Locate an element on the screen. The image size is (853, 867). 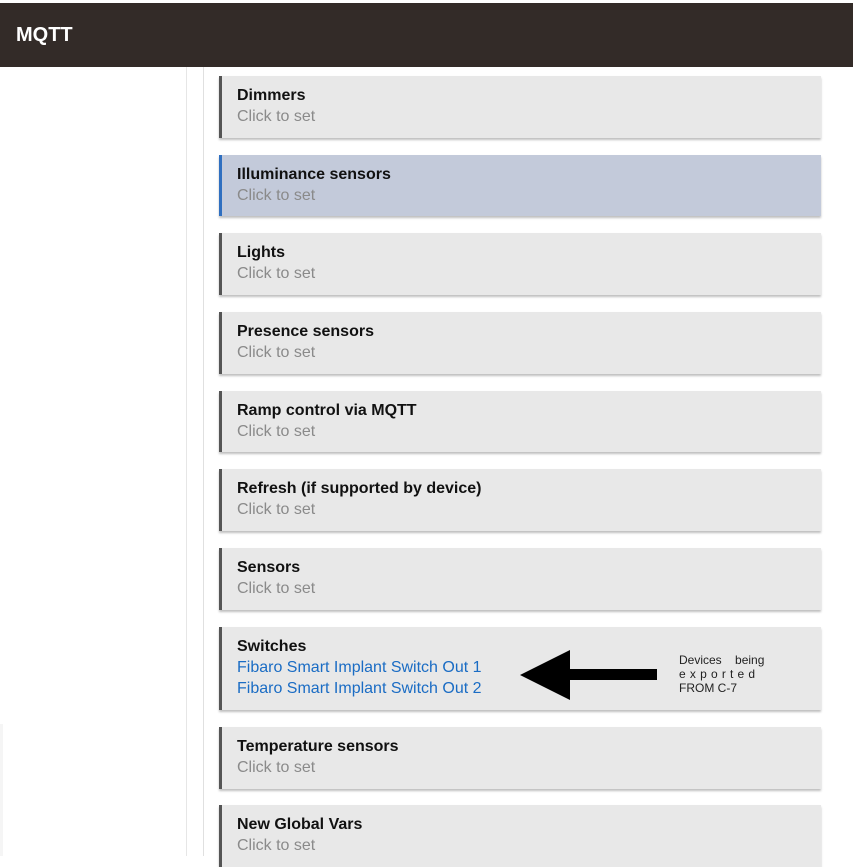
setting-presence-sensors: Presence sensors Click to set is located at coordinates (520, 343).